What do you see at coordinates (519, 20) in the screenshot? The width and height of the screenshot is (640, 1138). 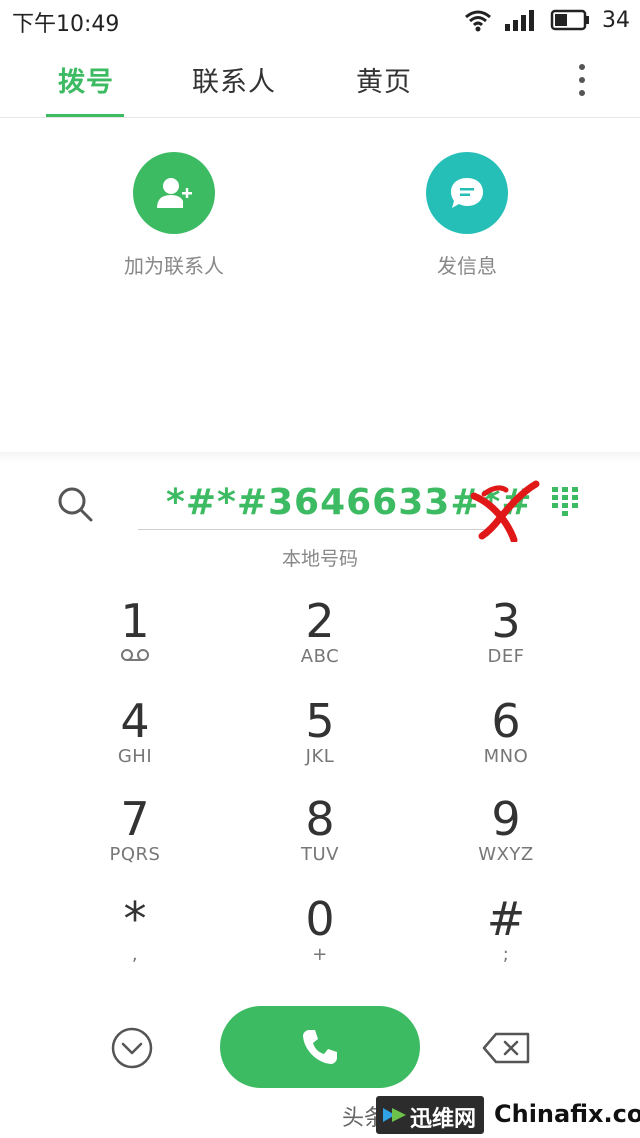 I see `signal-icon` at bounding box center [519, 20].